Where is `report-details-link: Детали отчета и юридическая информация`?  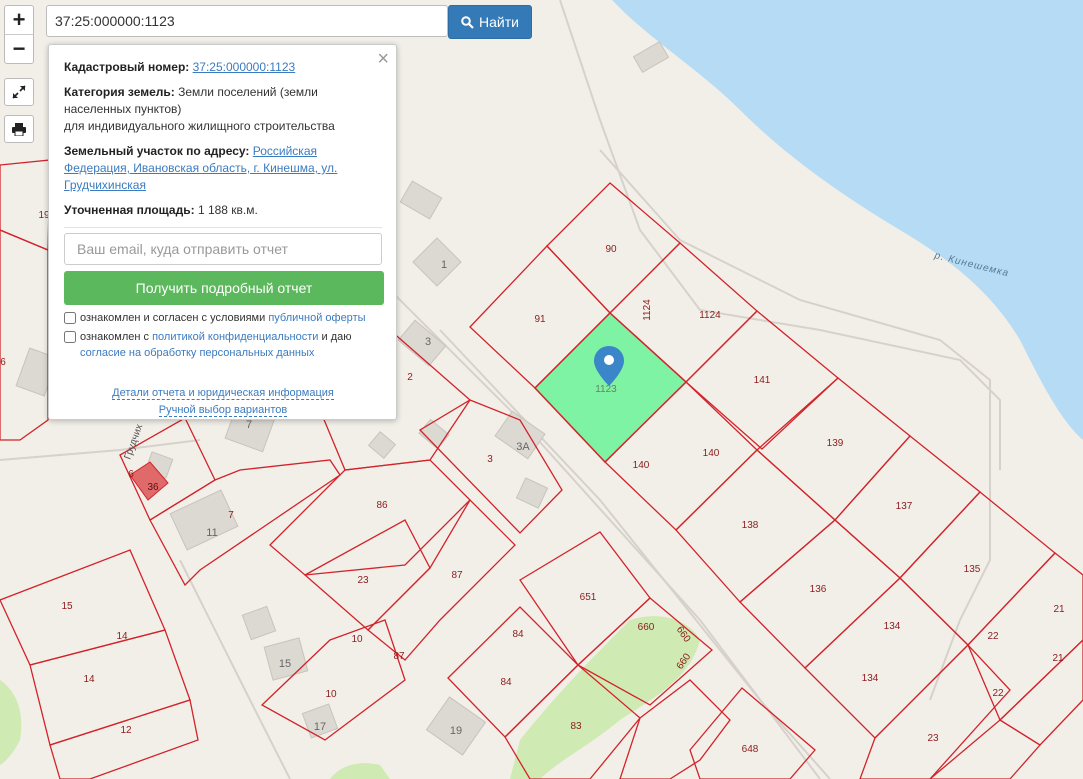 report-details-link: Детали отчета и юридическая информация is located at coordinates (223, 393).